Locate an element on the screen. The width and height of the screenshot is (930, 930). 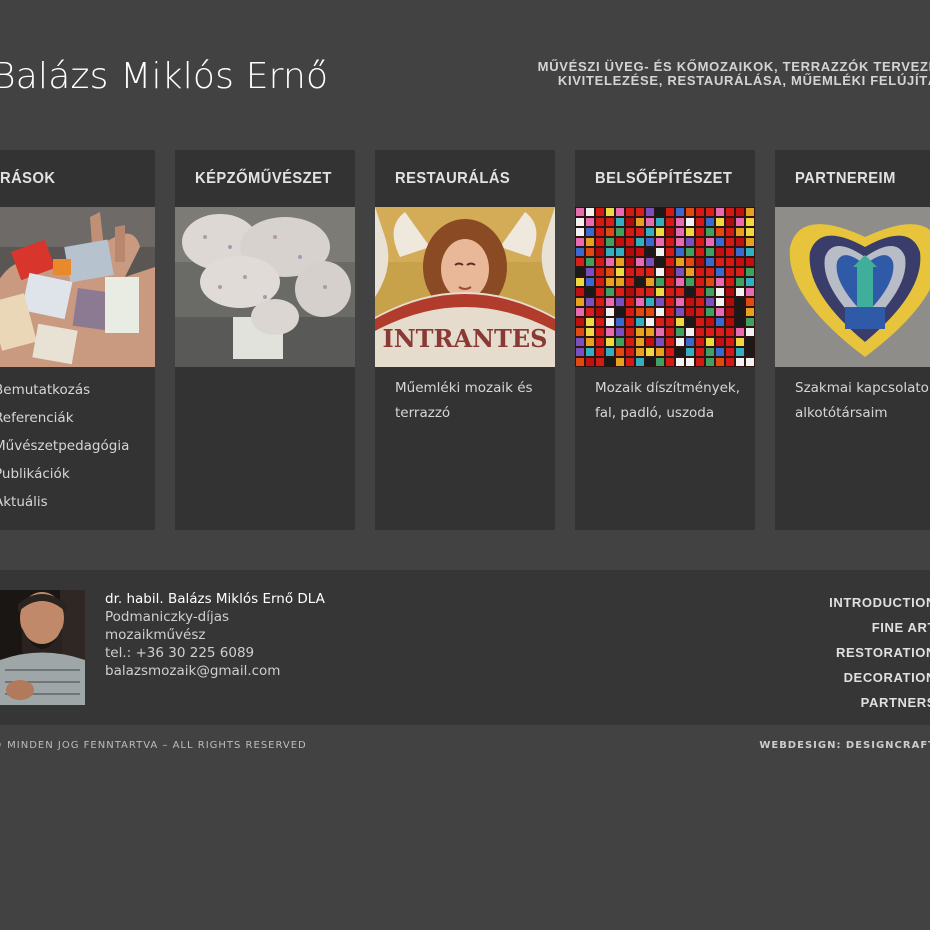
intrantes-text: INTRANTES is located at coordinates (464, 338).